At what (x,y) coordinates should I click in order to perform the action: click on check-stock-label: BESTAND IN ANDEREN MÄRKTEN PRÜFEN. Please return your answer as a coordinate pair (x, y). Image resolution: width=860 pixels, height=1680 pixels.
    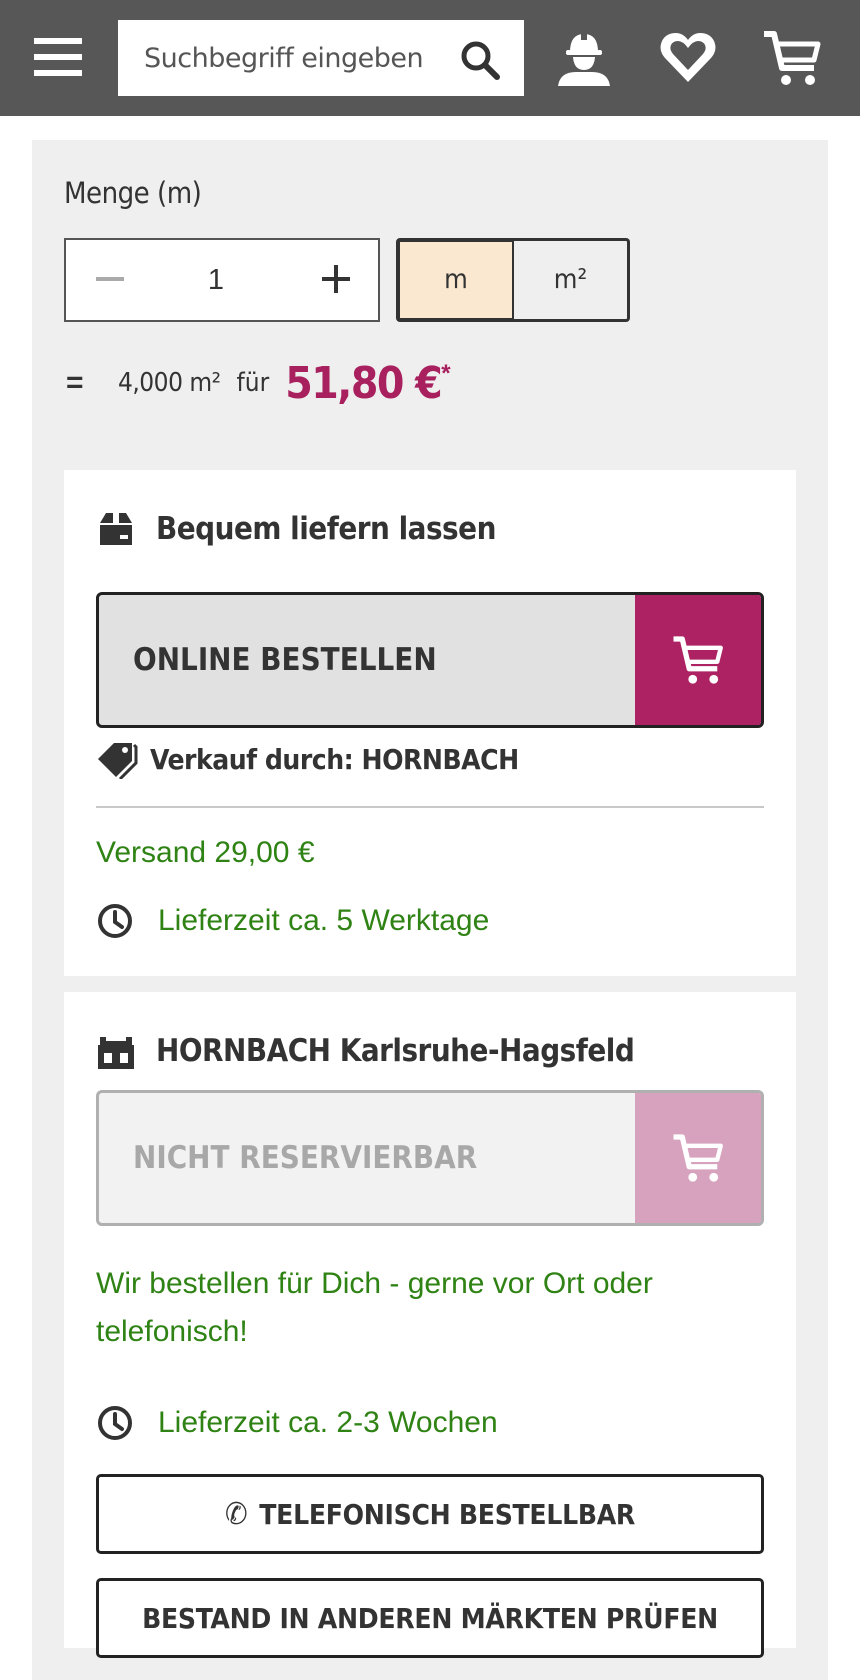
    Looking at the image, I should click on (430, 1618).